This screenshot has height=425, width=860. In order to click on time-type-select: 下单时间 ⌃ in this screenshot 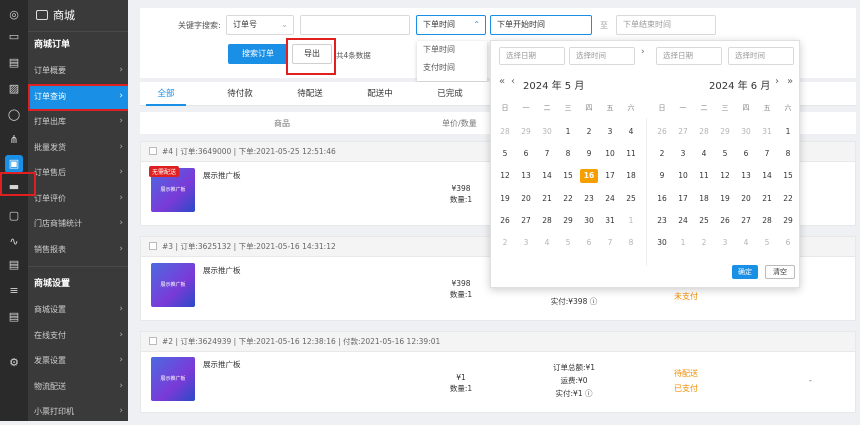, I will do `click(451, 25)`.